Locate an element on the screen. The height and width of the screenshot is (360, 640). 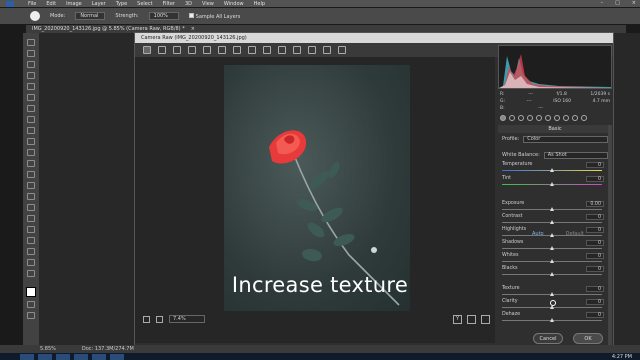
hand-icon is located at coordinates (162, 50).